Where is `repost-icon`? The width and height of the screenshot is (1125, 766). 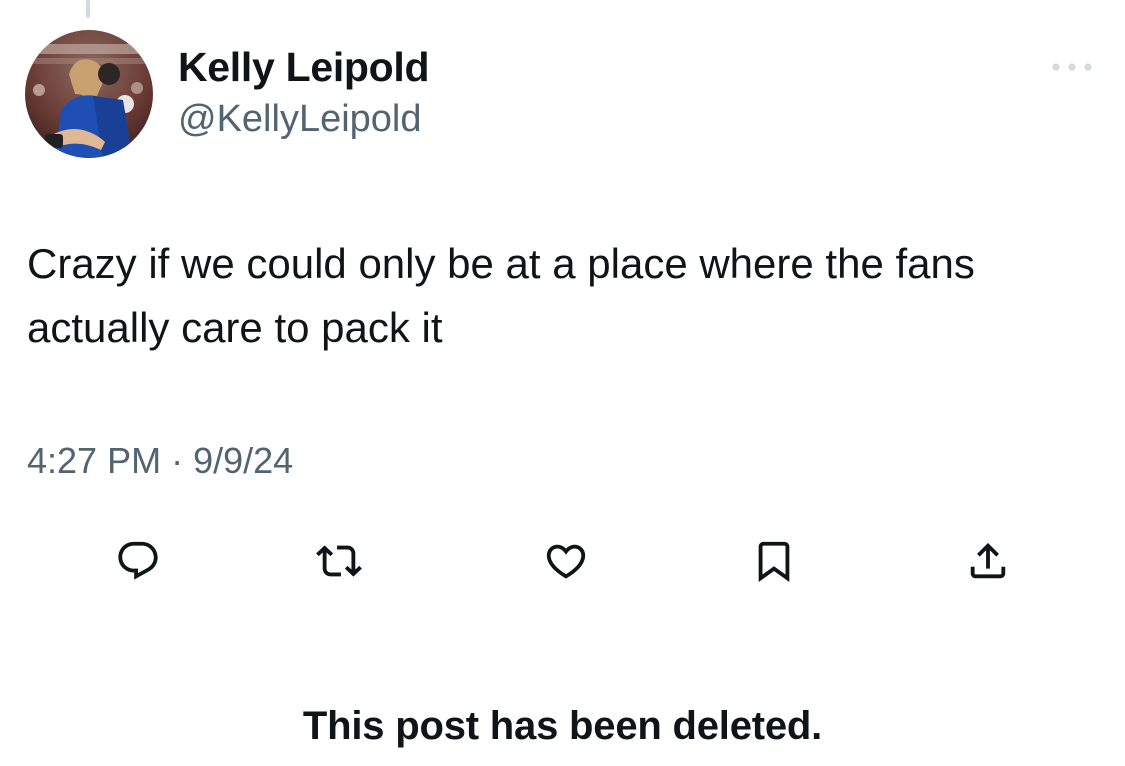 repost-icon is located at coordinates (339, 561).